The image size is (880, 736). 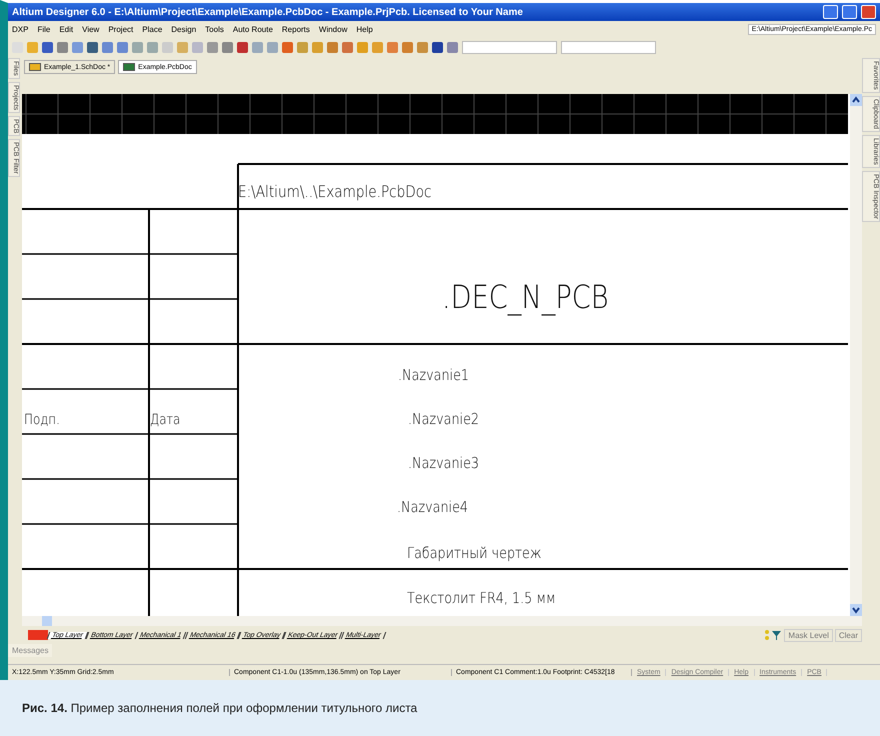 I want to click on signature-label: Подп., so click(x=42, y=420).